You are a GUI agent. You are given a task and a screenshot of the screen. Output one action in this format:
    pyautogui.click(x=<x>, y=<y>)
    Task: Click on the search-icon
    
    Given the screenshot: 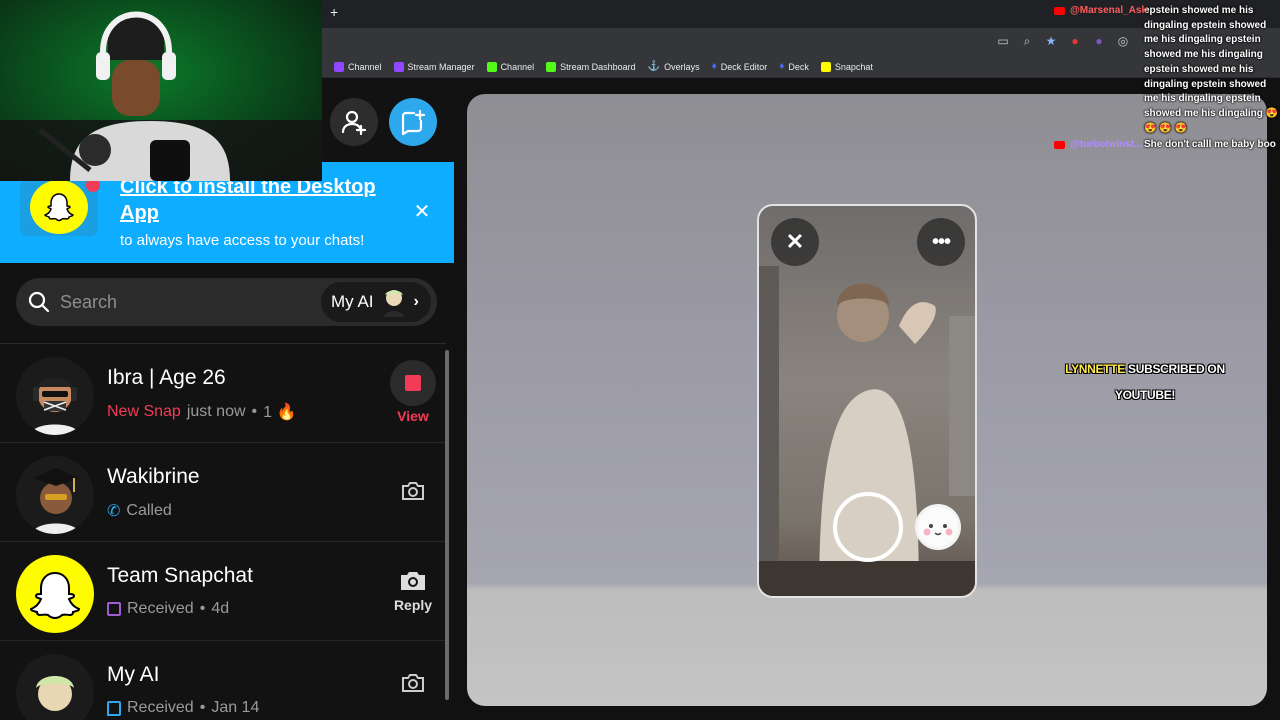 What is the action you would take?
    pyautogui.click(x=39, y=302)
    